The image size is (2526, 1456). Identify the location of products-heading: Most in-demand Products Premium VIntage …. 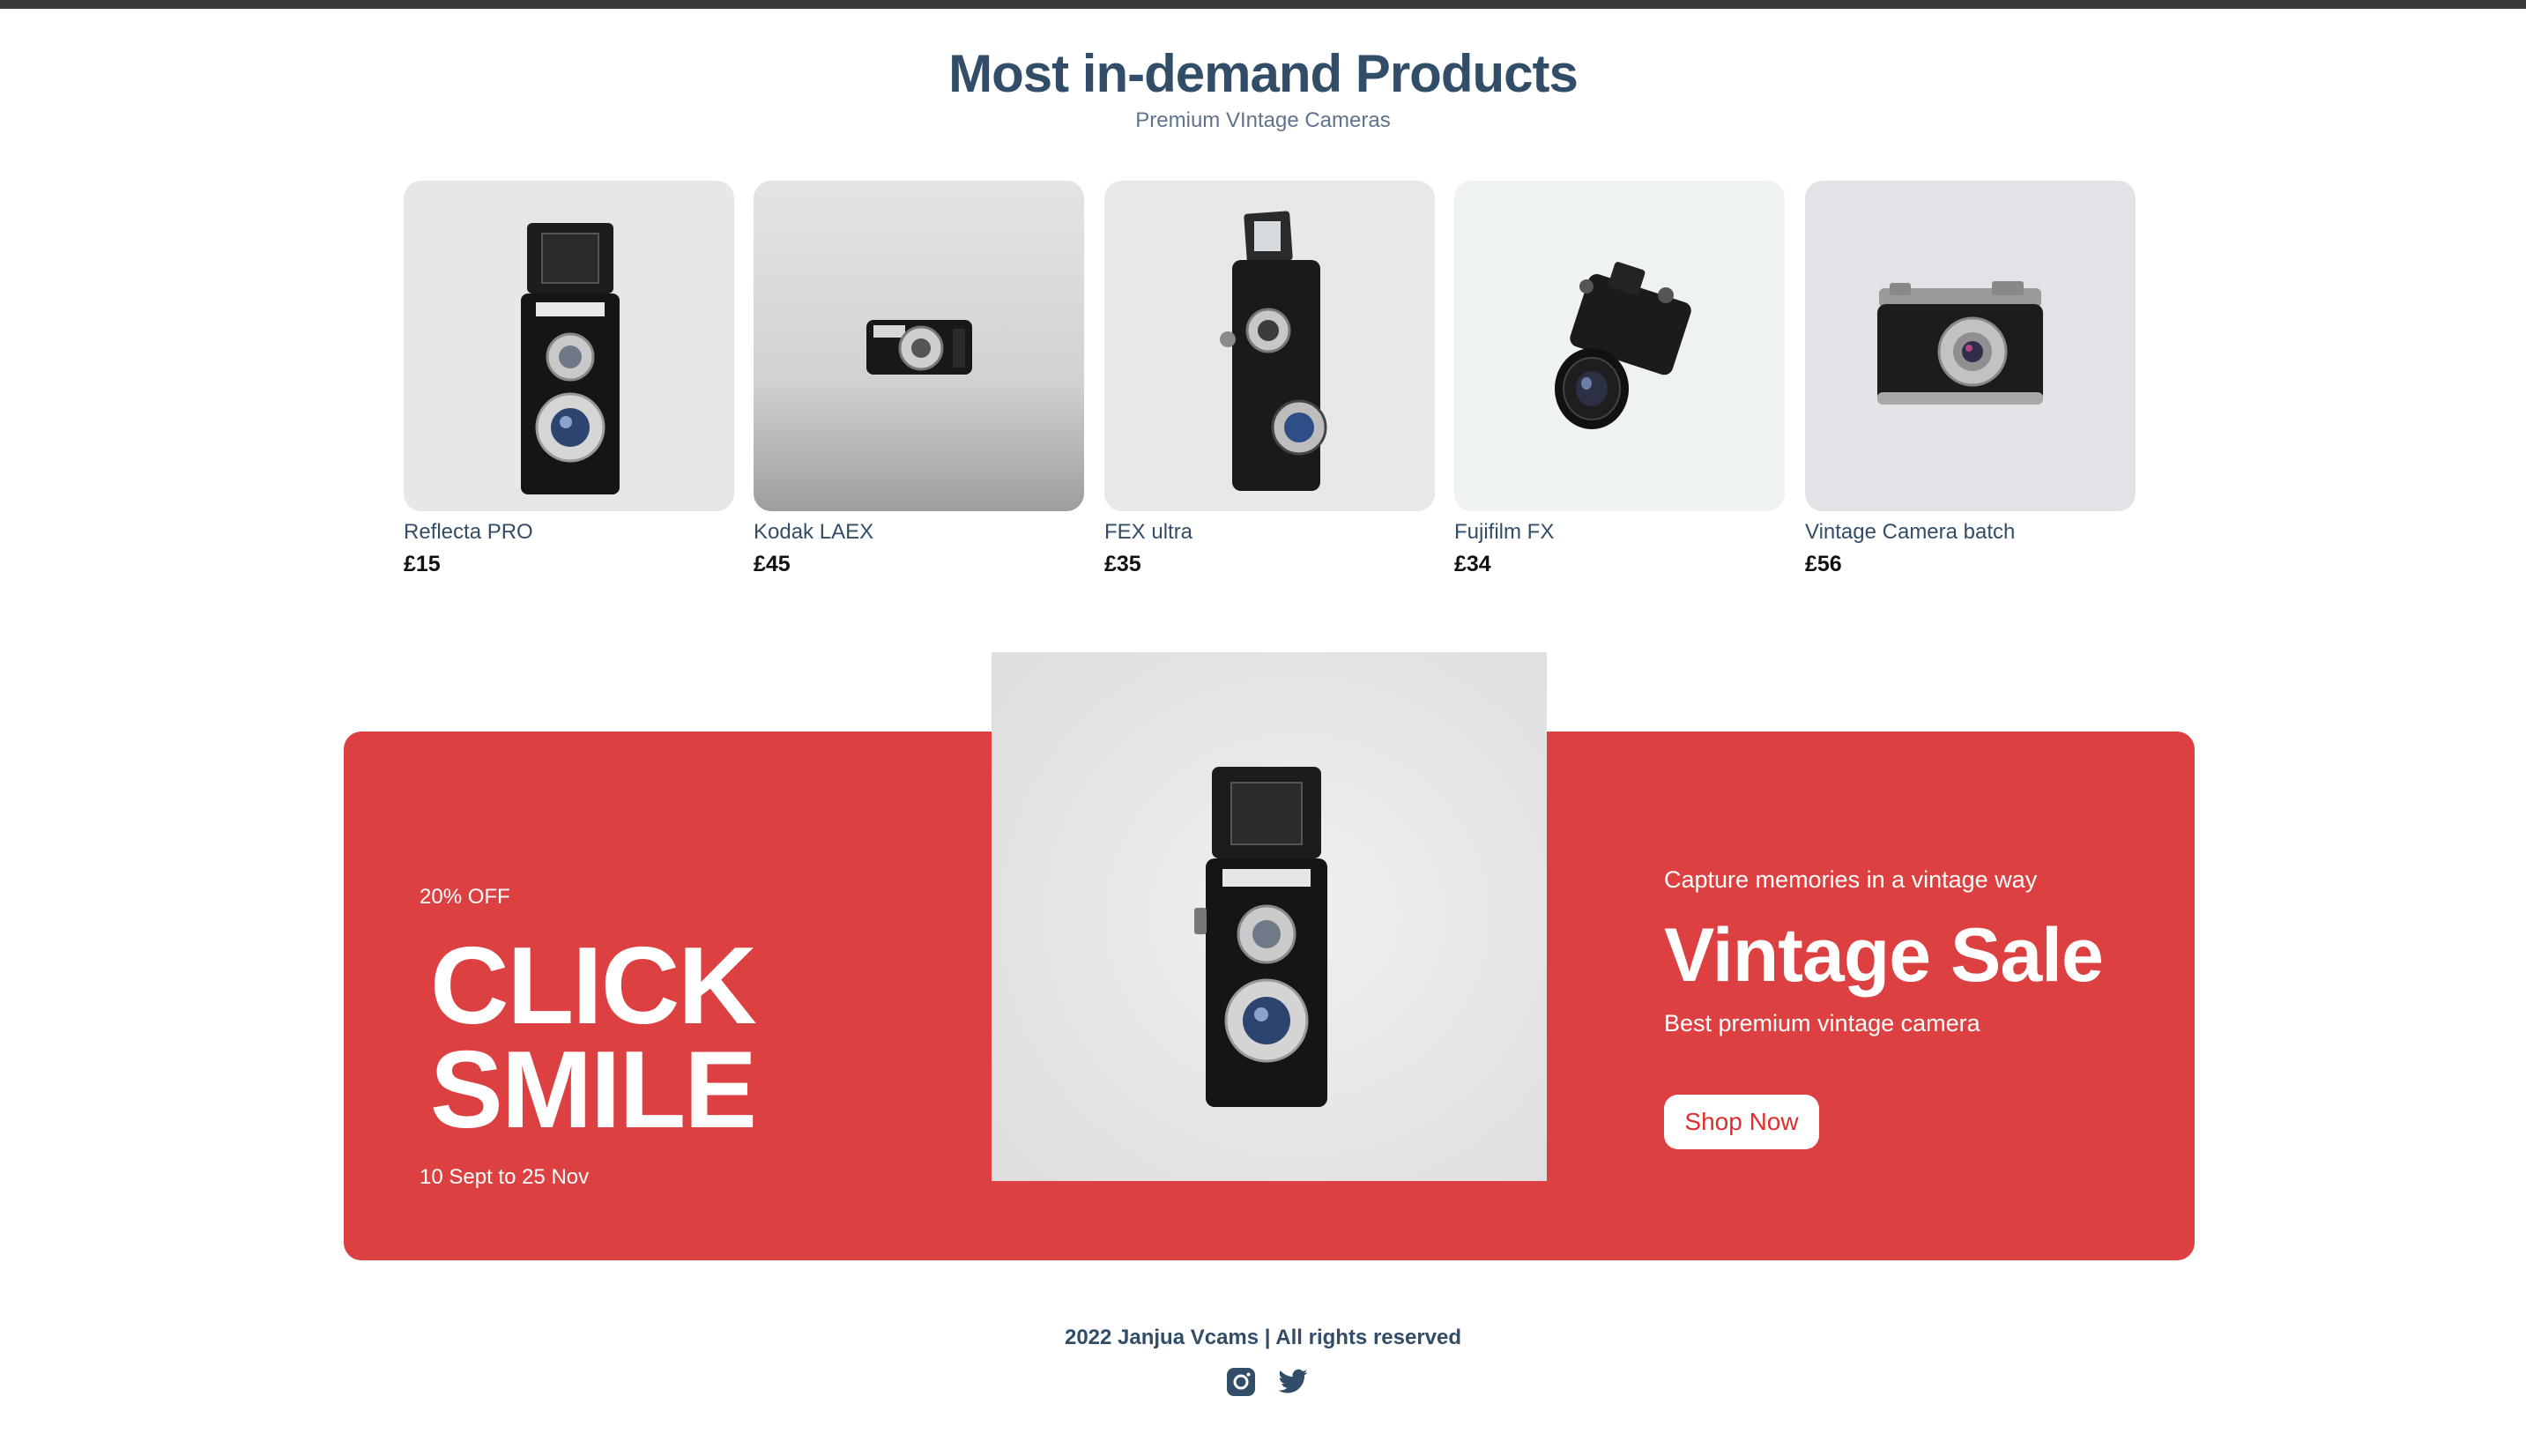
(1263, 88).